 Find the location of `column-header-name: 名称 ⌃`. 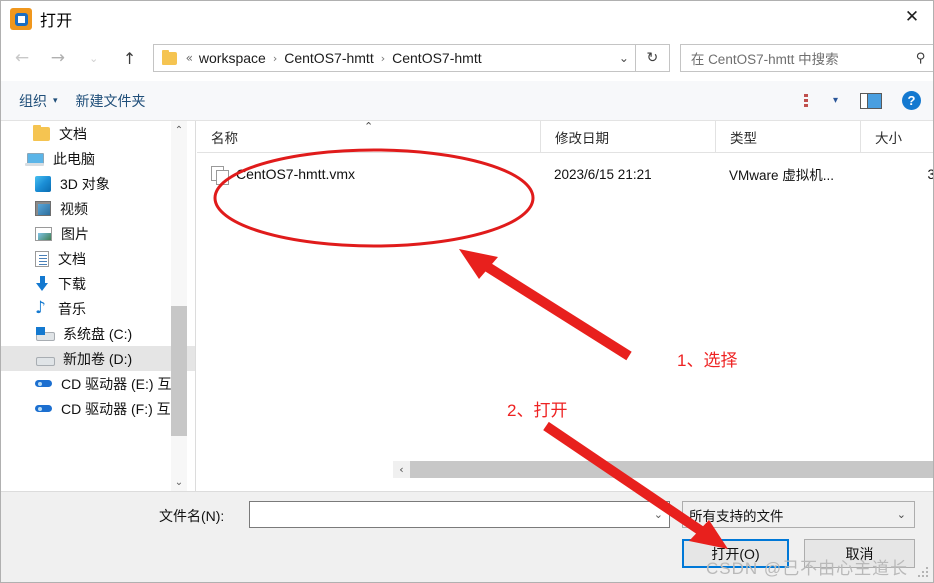

column-header-name: 名称 ⌃ is located at coordinates (368, 136).